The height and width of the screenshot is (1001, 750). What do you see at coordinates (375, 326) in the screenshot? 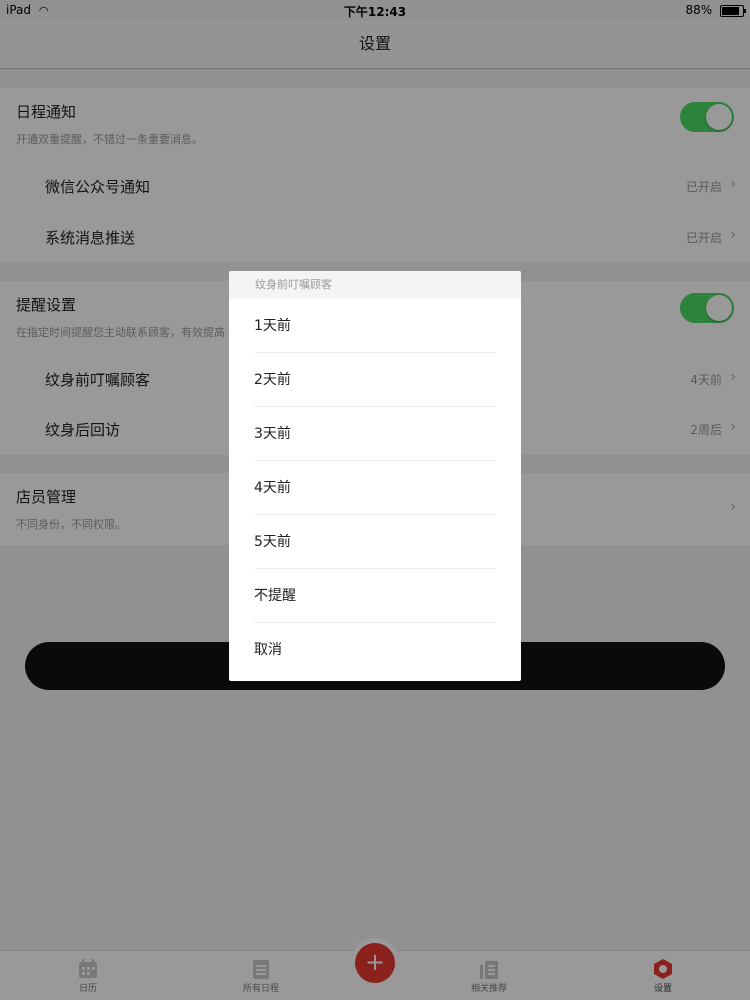
I see `option-1-day-before: 1天前` at bounding box center [375, 326].